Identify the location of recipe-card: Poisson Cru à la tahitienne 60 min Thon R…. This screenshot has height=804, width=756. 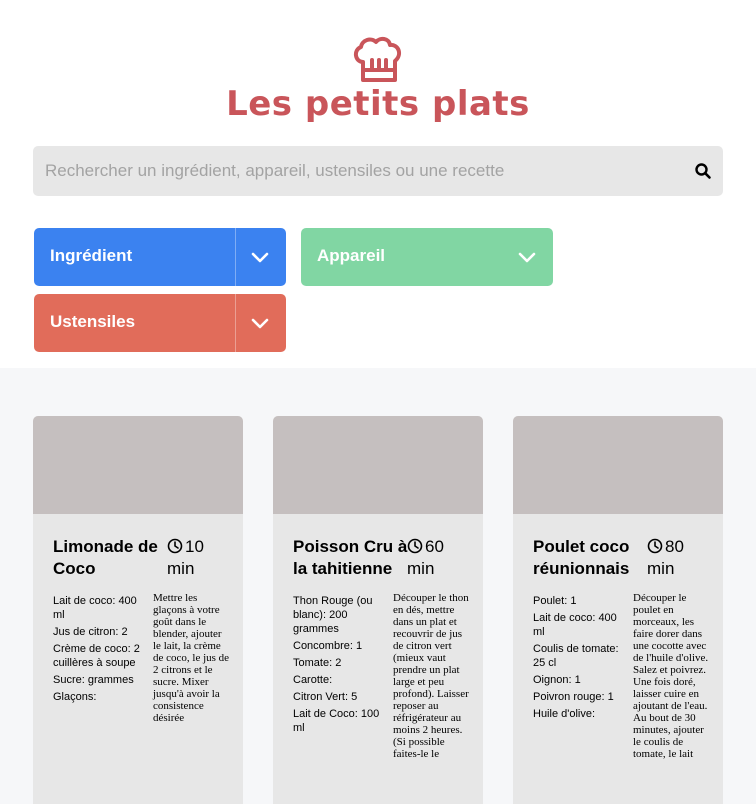
(378, 610).